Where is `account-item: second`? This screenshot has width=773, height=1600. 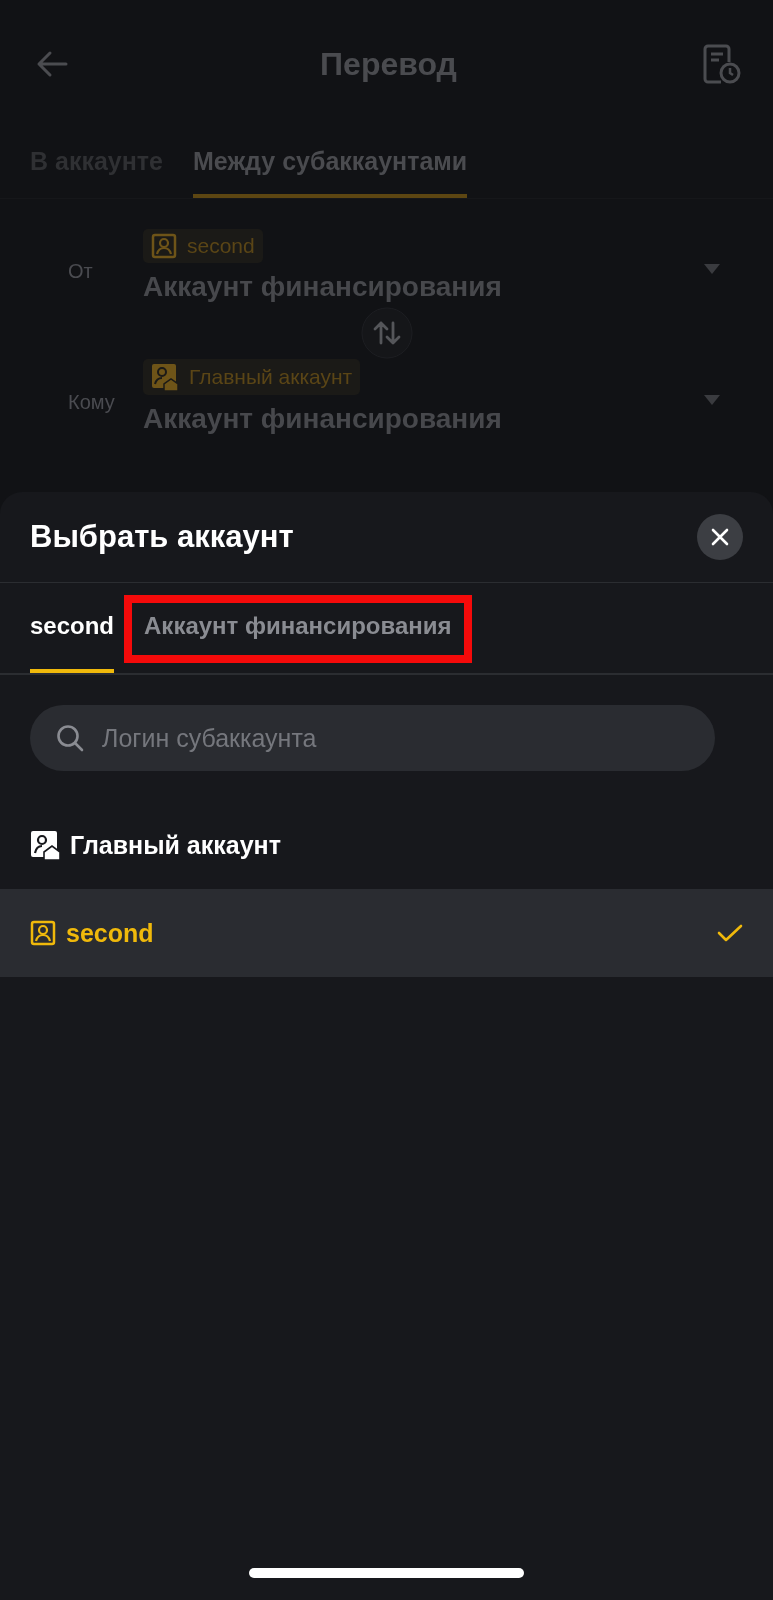 account-item: second is located at coordinates (386, 933).